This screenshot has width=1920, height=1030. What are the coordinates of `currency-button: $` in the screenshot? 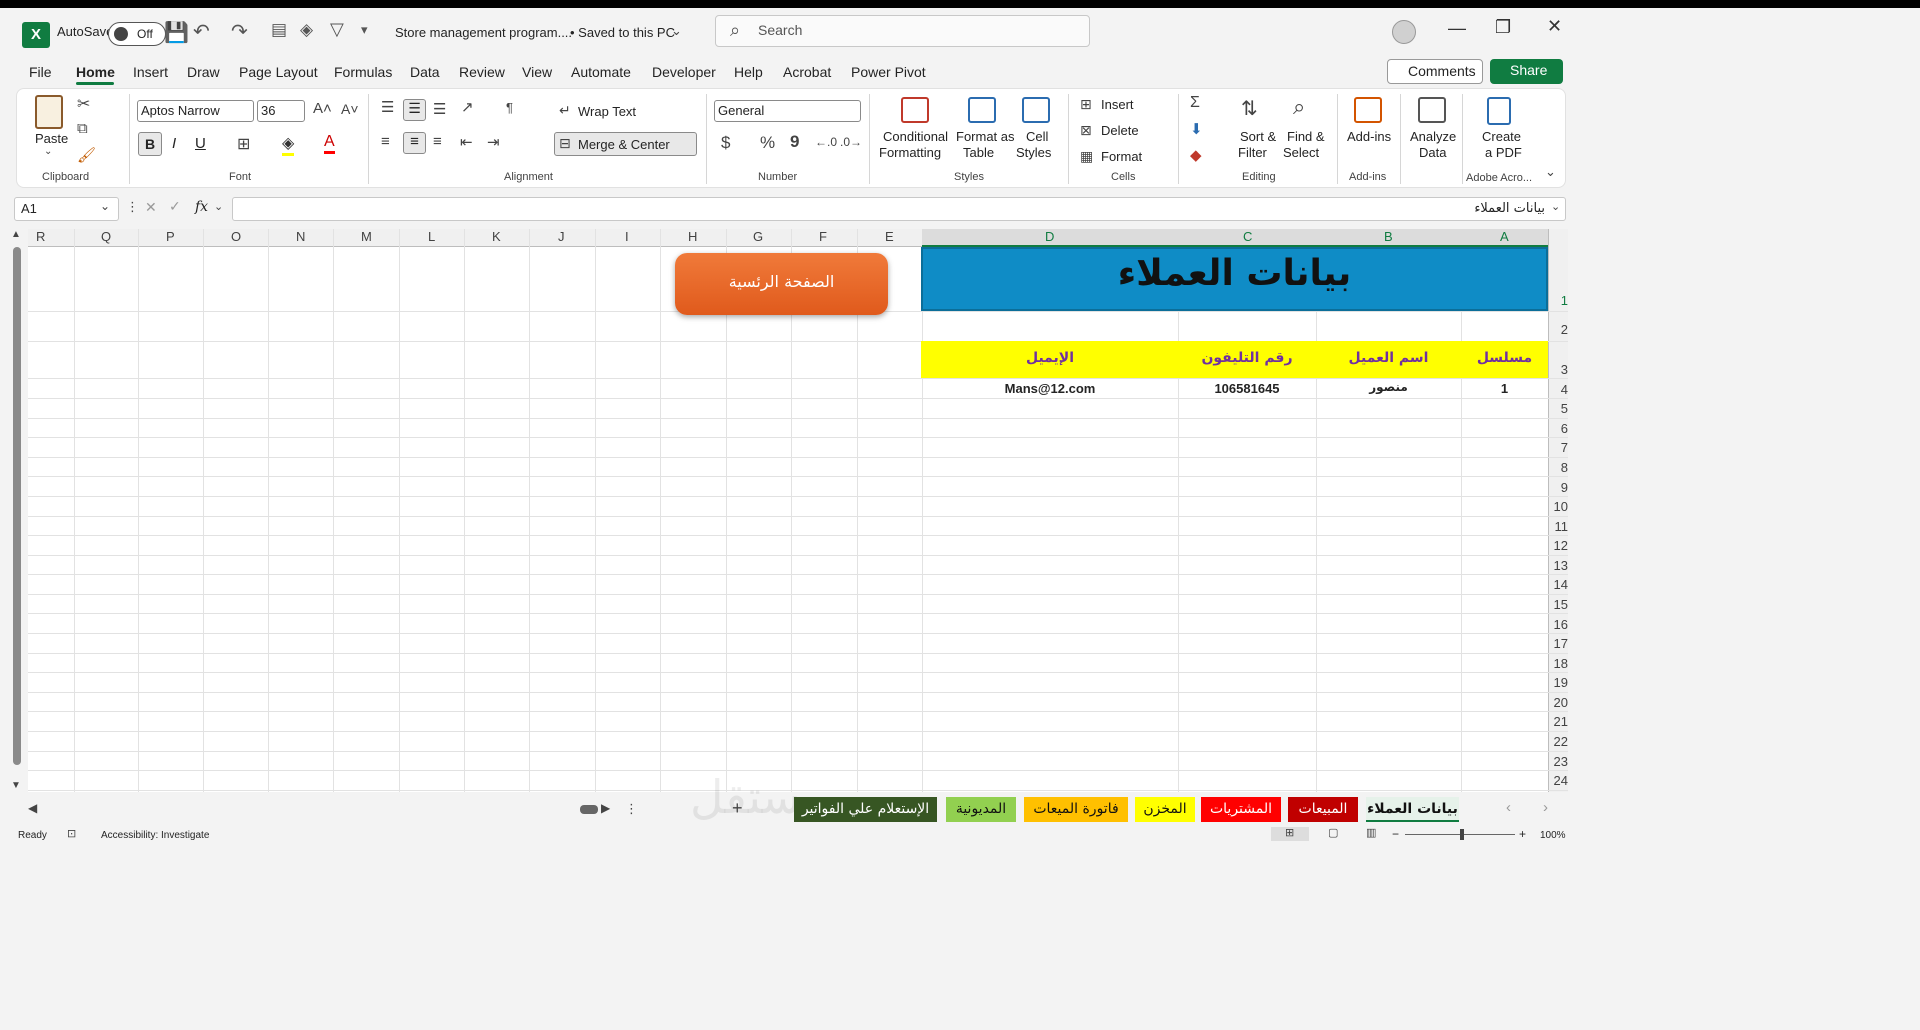 It's located at (725, 143).